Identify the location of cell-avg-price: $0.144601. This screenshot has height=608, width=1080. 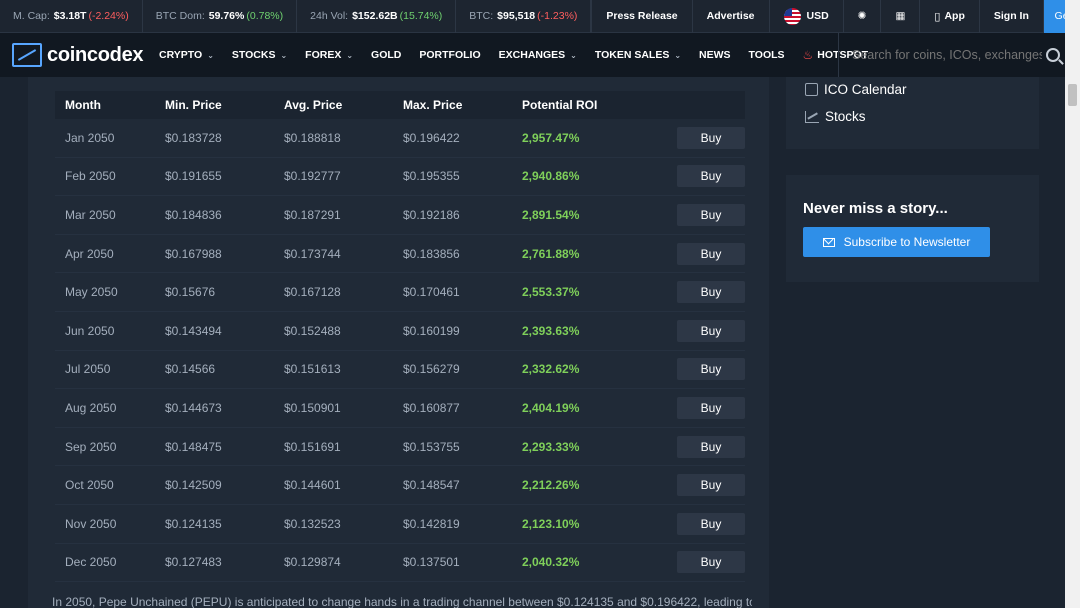
(312, 485).